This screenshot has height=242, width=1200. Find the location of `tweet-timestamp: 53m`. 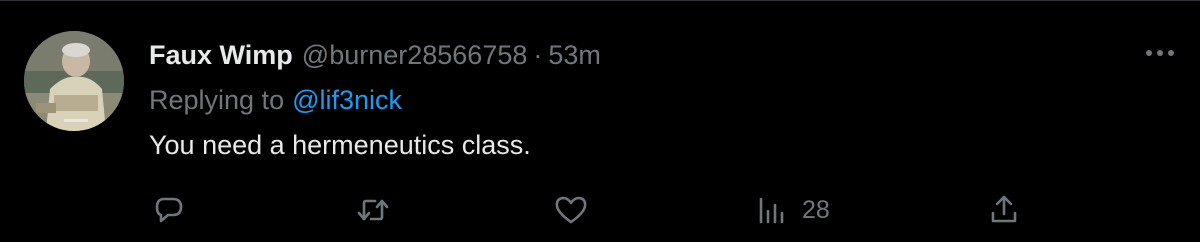

tweet-timestamp: 53m is located at coordinates (574, 55).